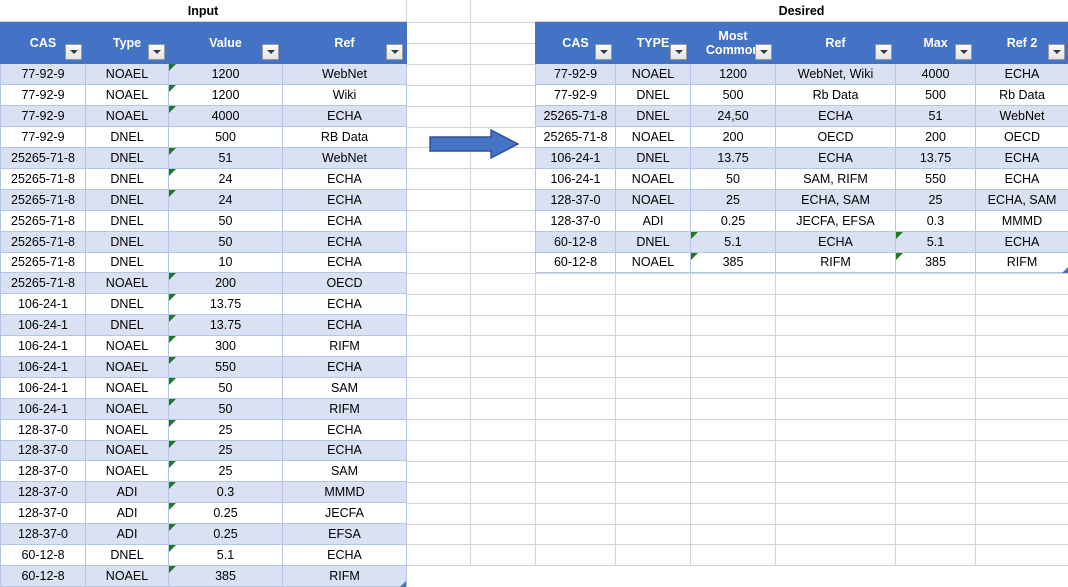  I want to click on desired-cell-ref: ECHA, so click(836, 241).